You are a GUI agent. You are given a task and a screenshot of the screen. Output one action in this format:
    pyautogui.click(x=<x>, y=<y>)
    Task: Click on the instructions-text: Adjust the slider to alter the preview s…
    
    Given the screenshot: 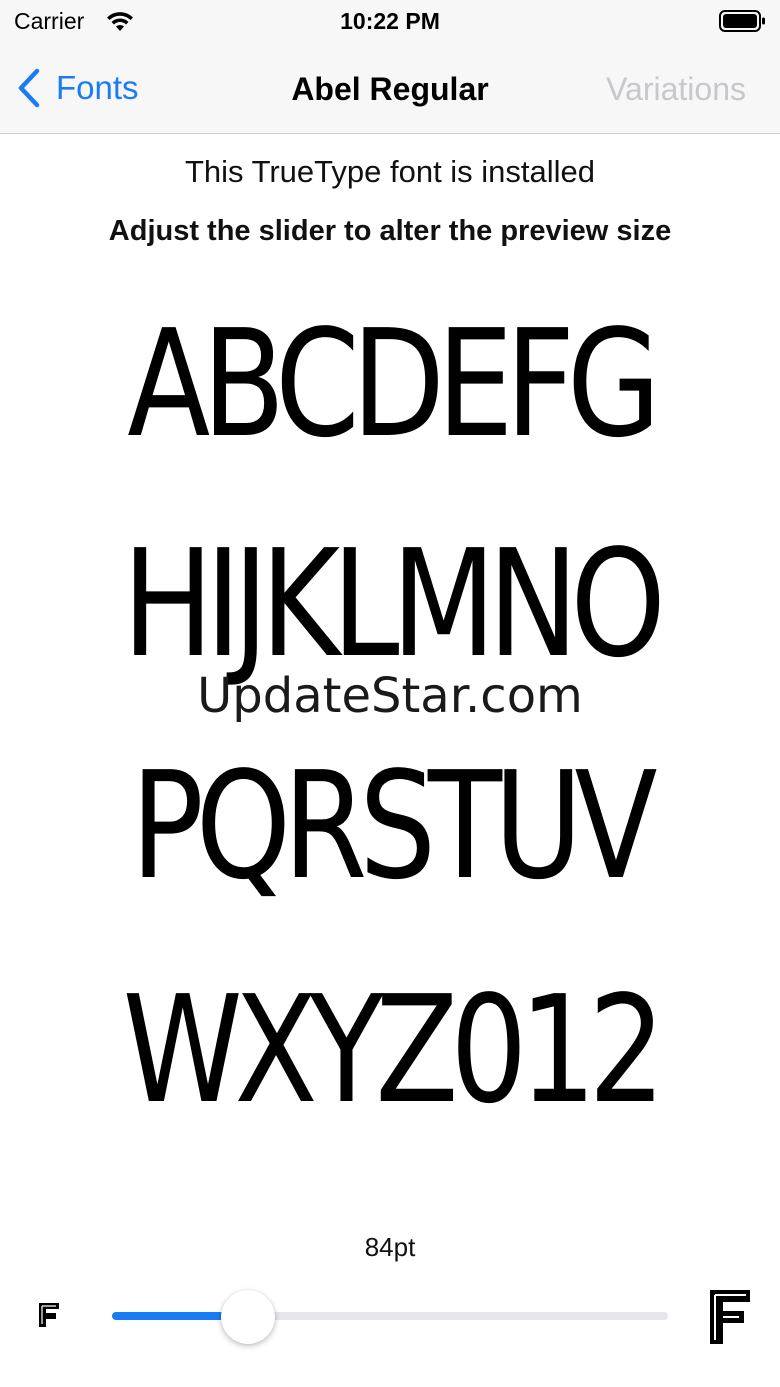 What is the action you would take?
    pyautogui.click(x=390, y=231)
    